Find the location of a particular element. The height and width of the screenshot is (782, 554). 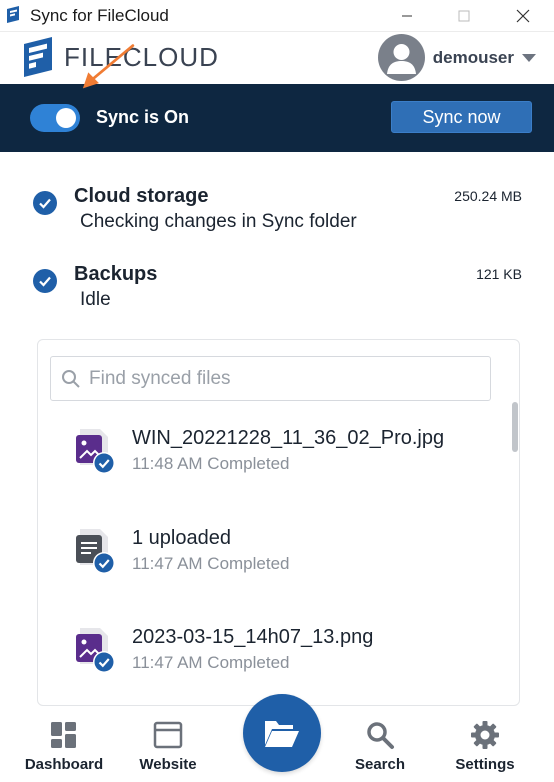

status-backups: Backups Idle 121 KB is located at coordinates (277, 293).